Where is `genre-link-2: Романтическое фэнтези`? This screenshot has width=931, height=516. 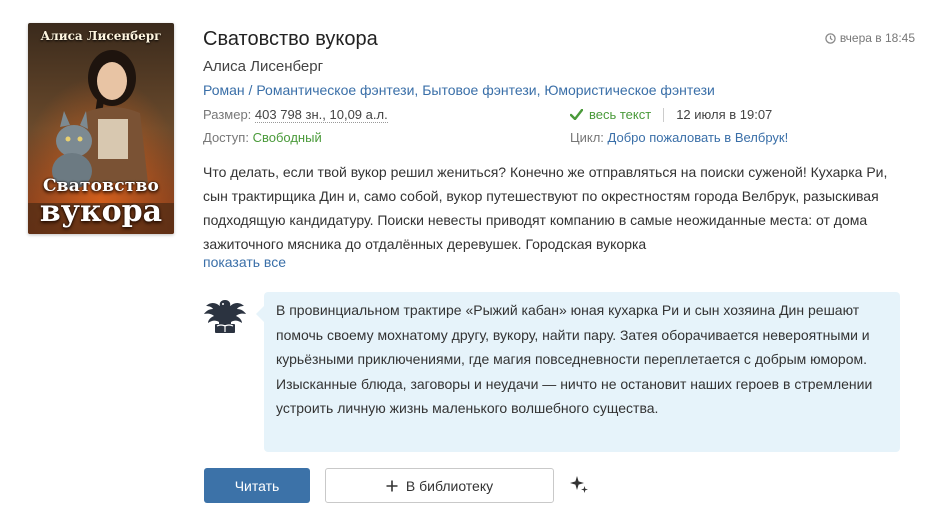 genre-link-2: Романтическое фэнтези is located at coordinates (335, 90).